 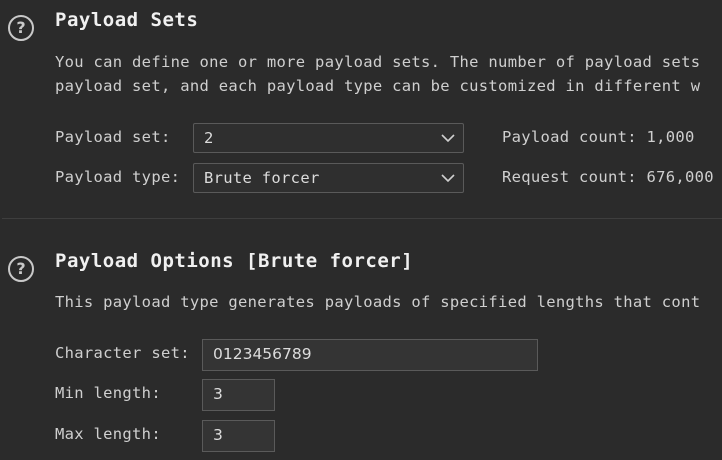 What do you see at coordinates (598, 137) in the screenshot?
I see `payload-count: Payload count: 1,000` at bounding box center [598, 137].